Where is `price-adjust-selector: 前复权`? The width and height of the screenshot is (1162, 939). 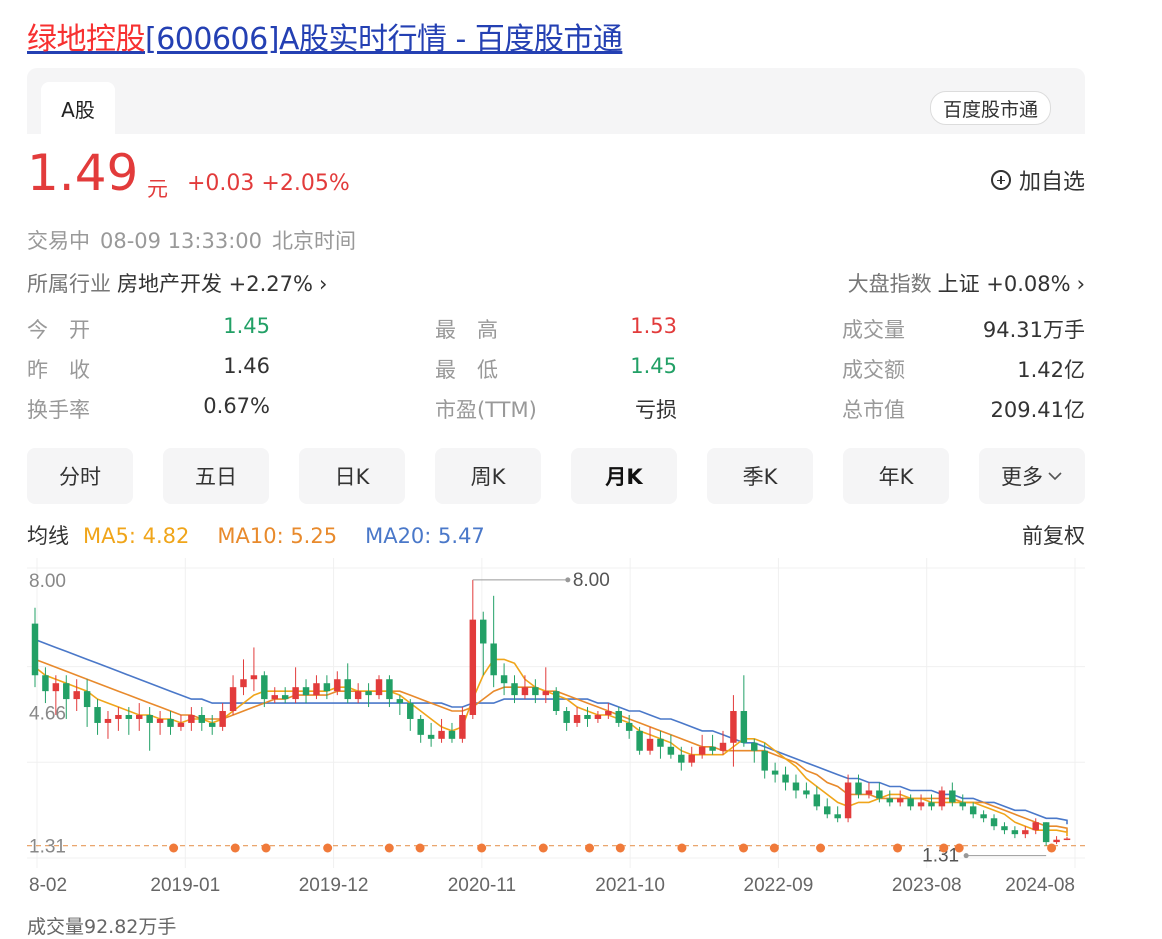
price-adjust-selector: 前复权 is located at coordinates (1053, 535).